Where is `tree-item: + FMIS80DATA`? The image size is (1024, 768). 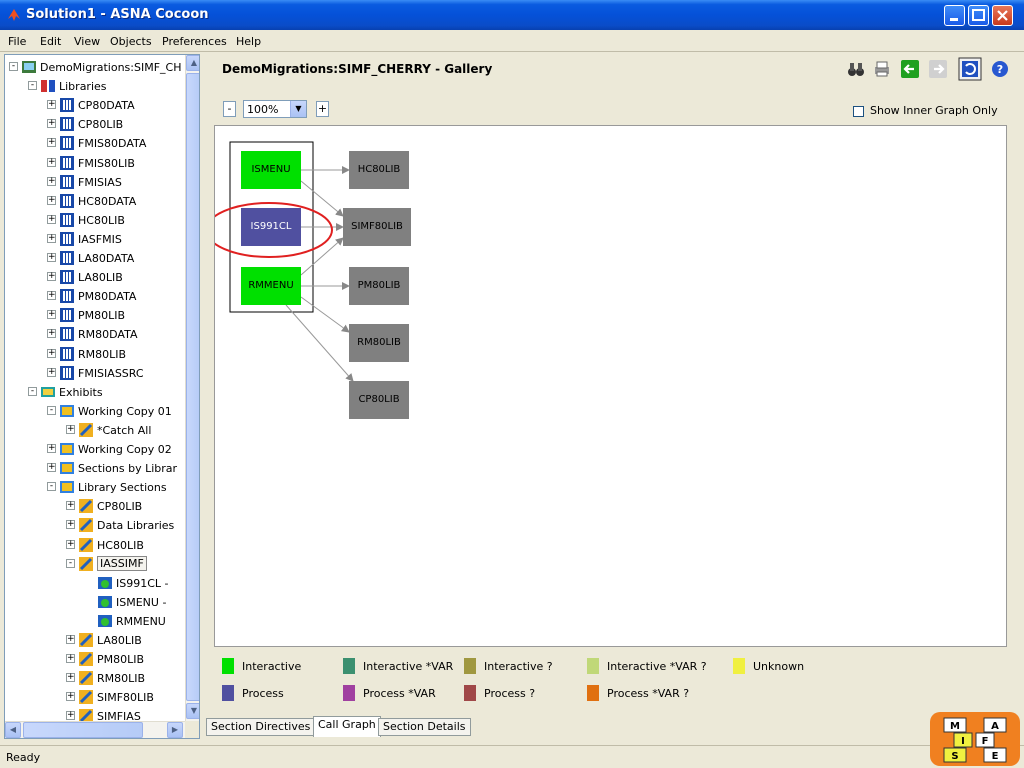 tree-item: + FMIS80DATA is located at coordinates (95, 143).